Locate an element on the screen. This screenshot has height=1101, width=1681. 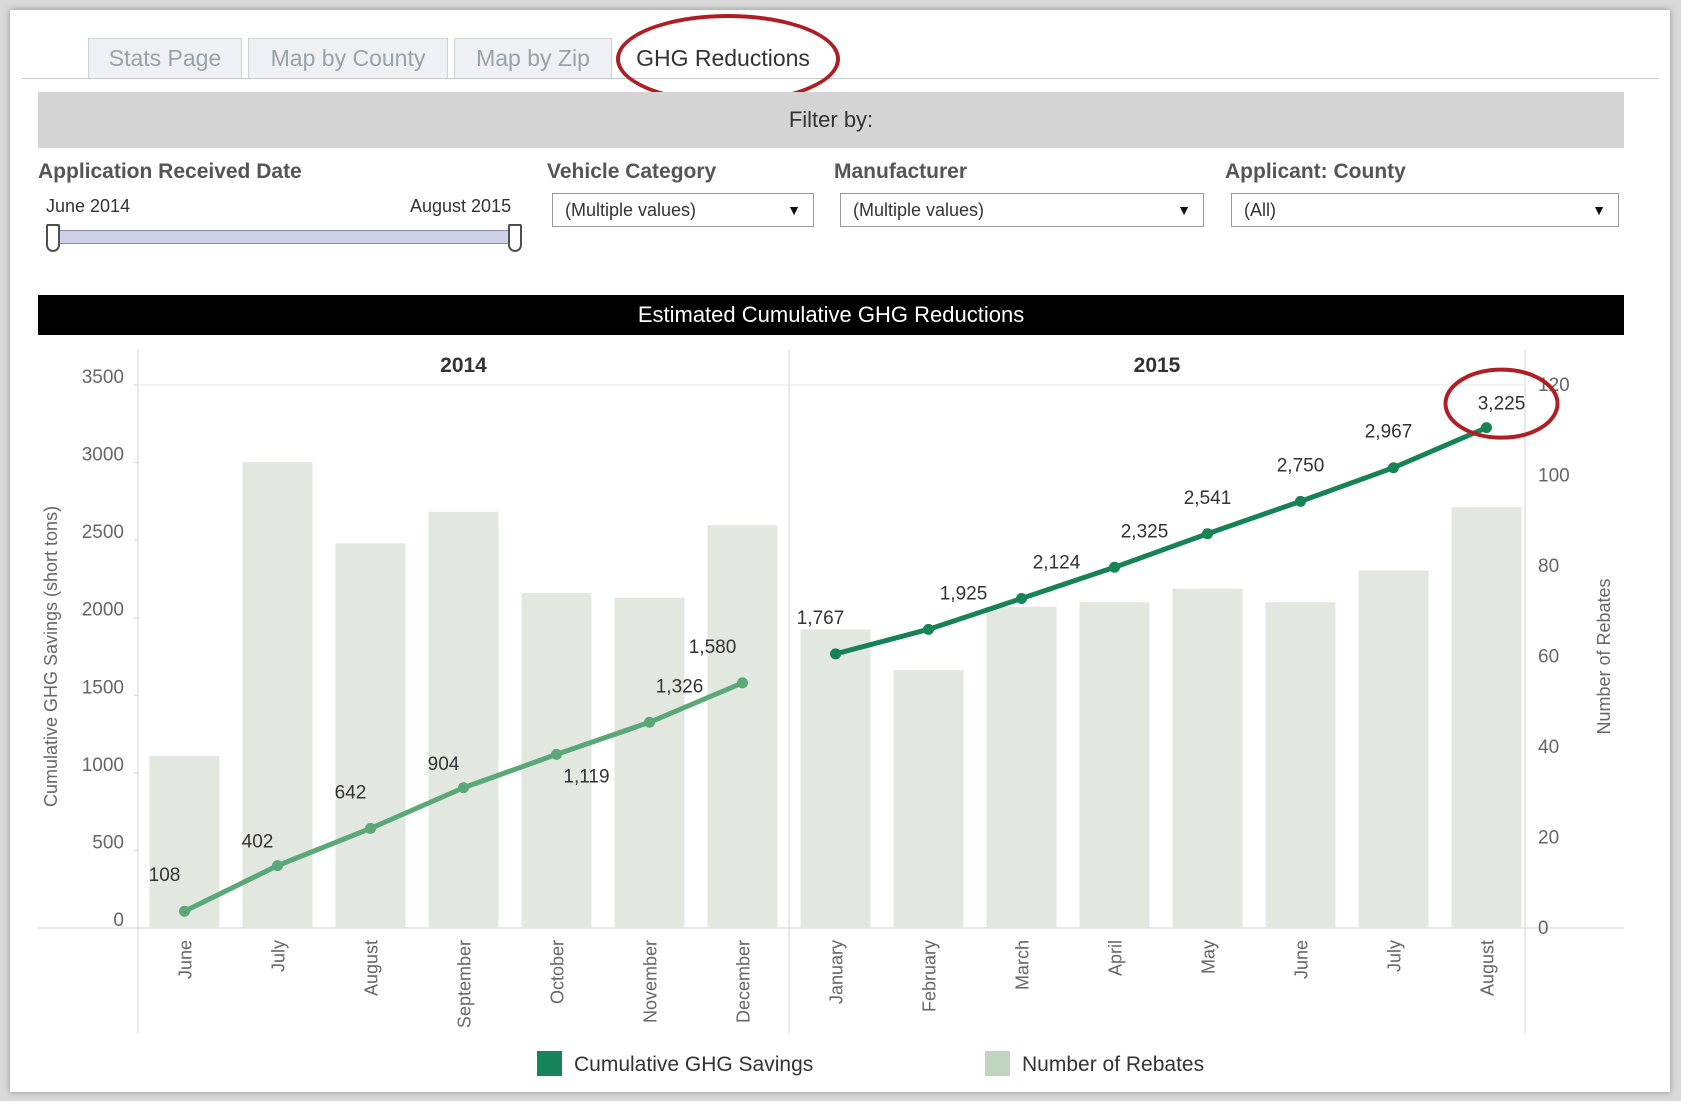
data-label-8: 1,925 is located at coordinates (964, 593).